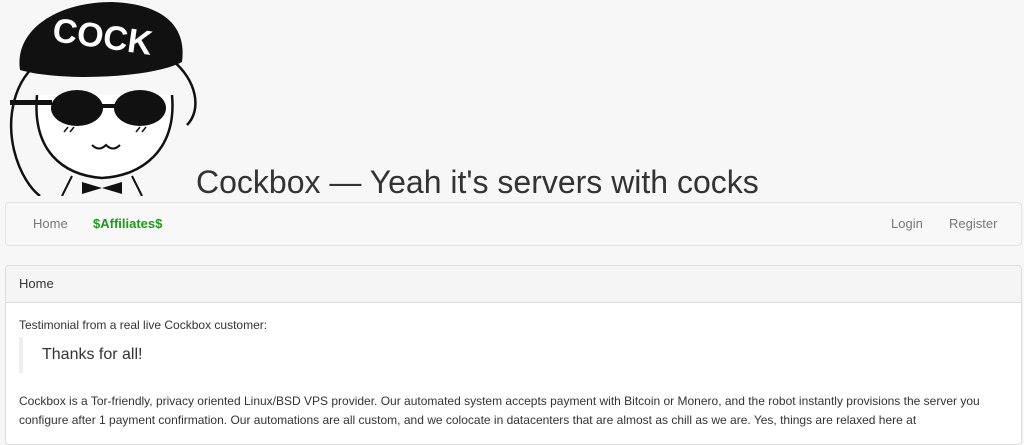  What do you see at coordinates (102, 98) in the screenshot?
I see `mascot-logo: COCK` at bounding box center [102, 98].